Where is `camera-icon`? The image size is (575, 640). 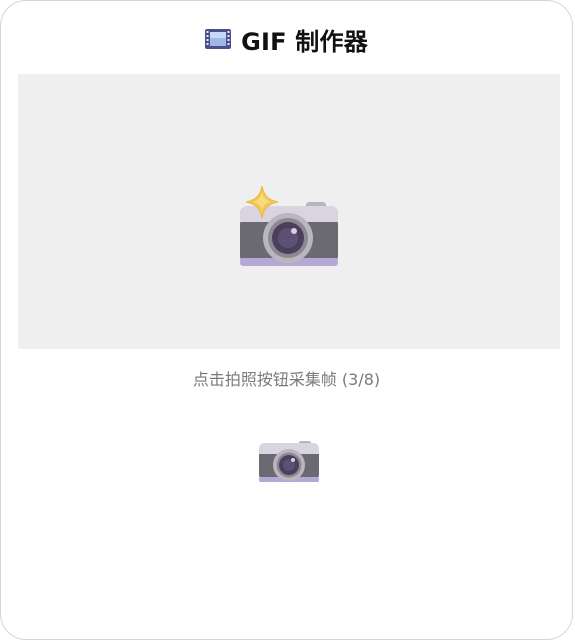
camera-icon is located at coordinates (289, 462).